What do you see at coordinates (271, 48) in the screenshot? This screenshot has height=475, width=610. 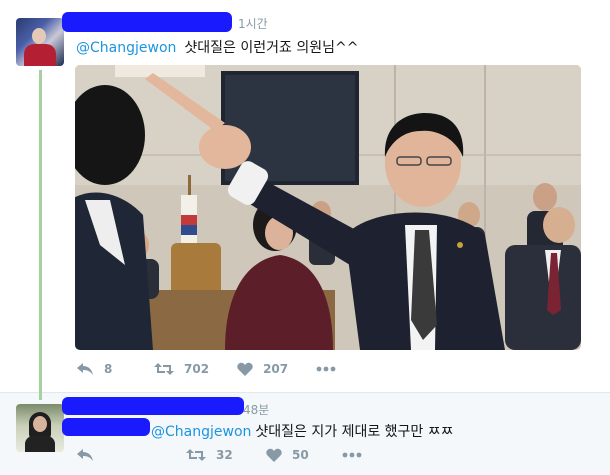 I see `tweet-body: 샷대질은 이런거죠 의원님^^` at bounding box center [271, 48].